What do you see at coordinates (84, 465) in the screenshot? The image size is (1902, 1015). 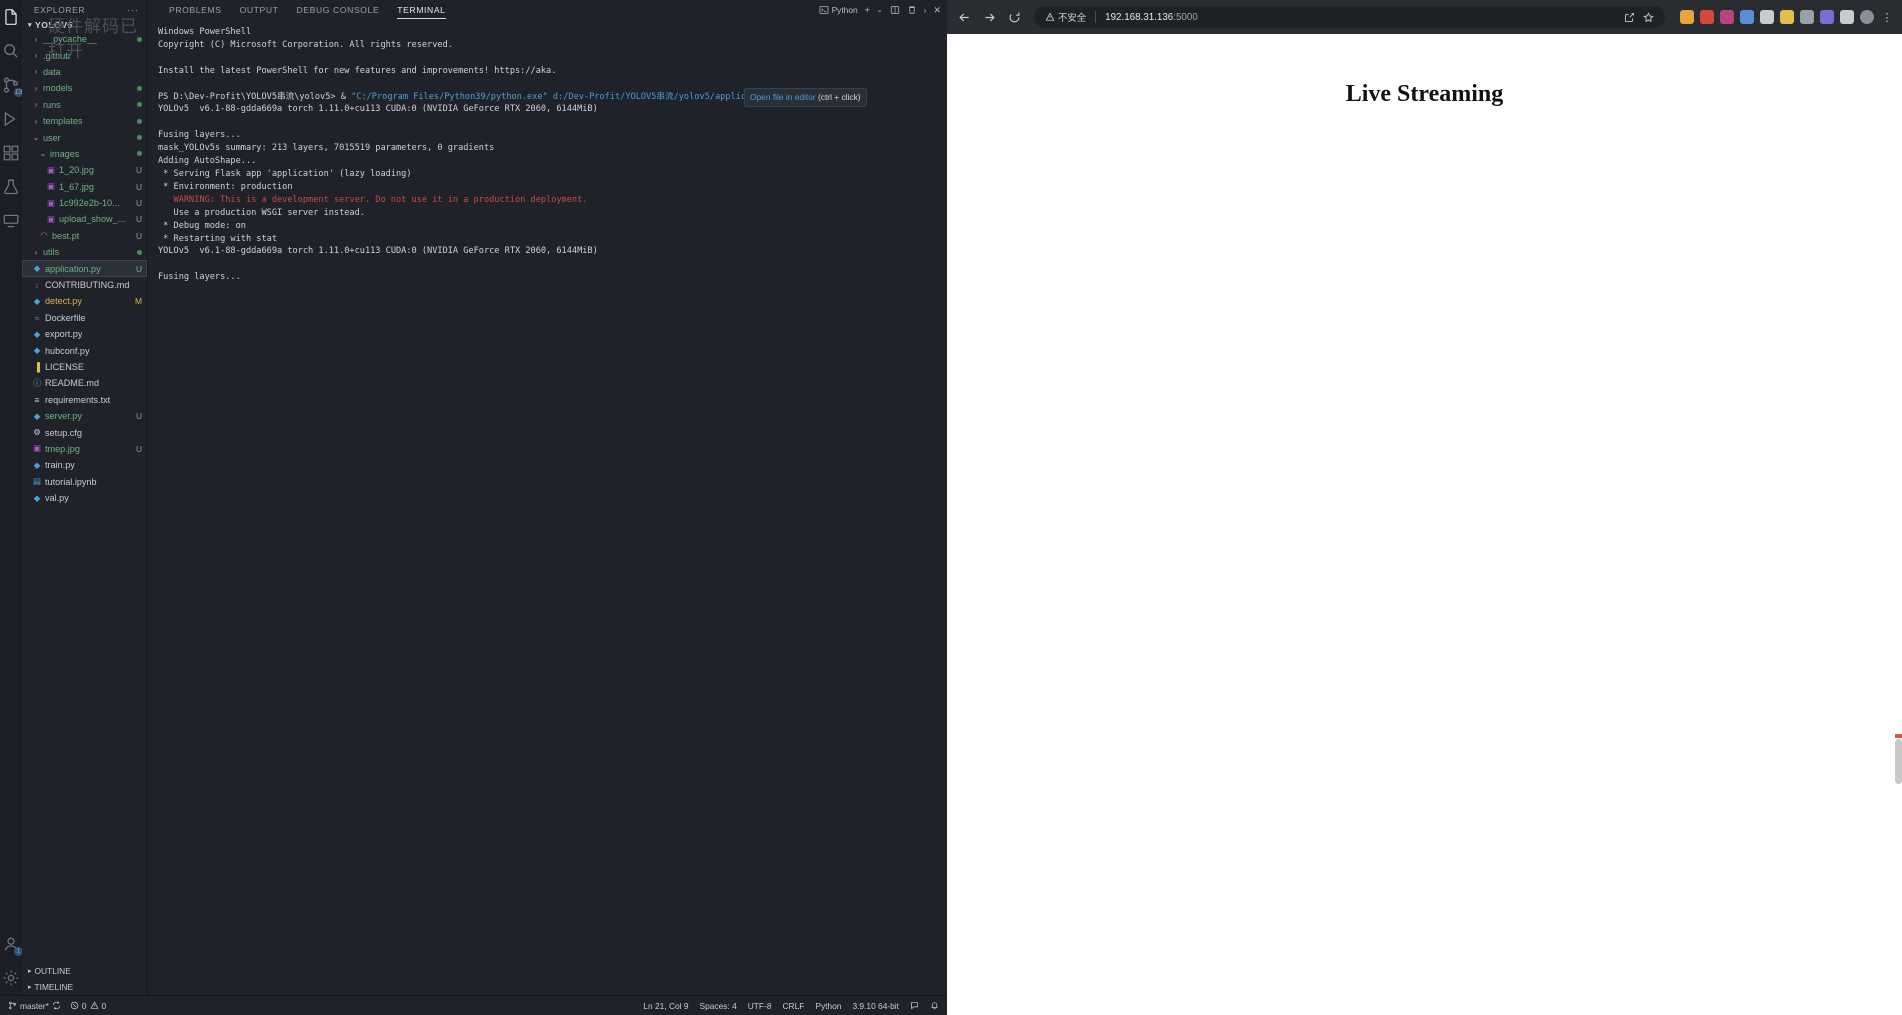 I see `tree-item-train-py: ◆ train.py` at bounding box center [84, 465].